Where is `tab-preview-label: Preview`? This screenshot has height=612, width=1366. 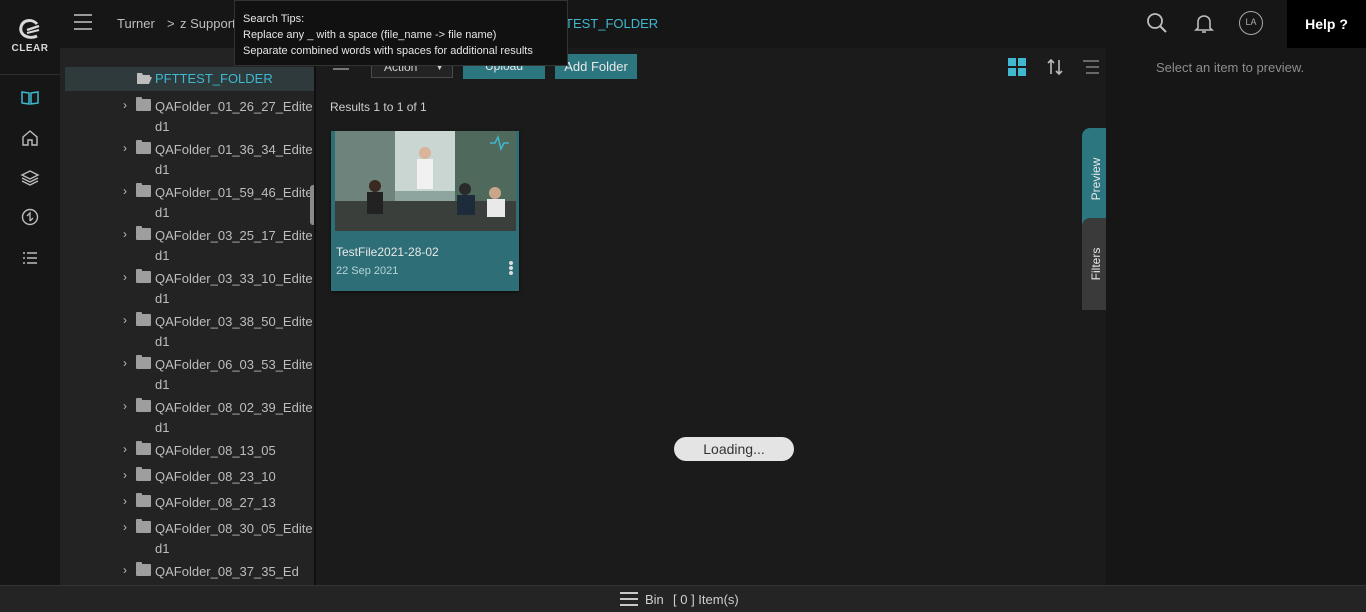
tab-preview-label: Preview is located at coordinates (1095, 179).